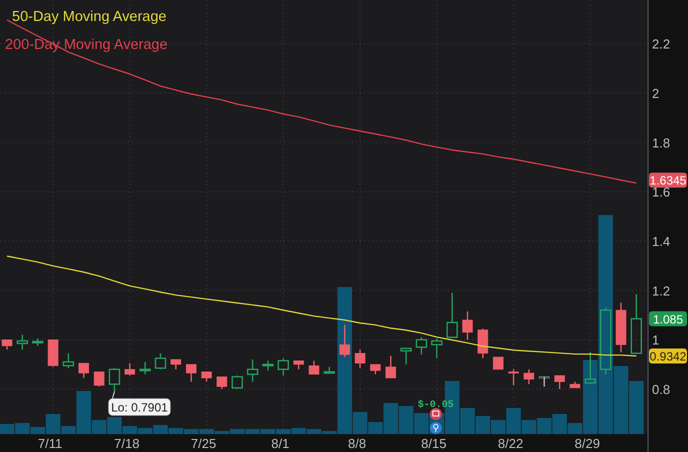 This screenshot has width=688, height=452. Describe the element at coordinates (436, 405) in the screenshot. I see `earnings-label: $-0.05` at that location.